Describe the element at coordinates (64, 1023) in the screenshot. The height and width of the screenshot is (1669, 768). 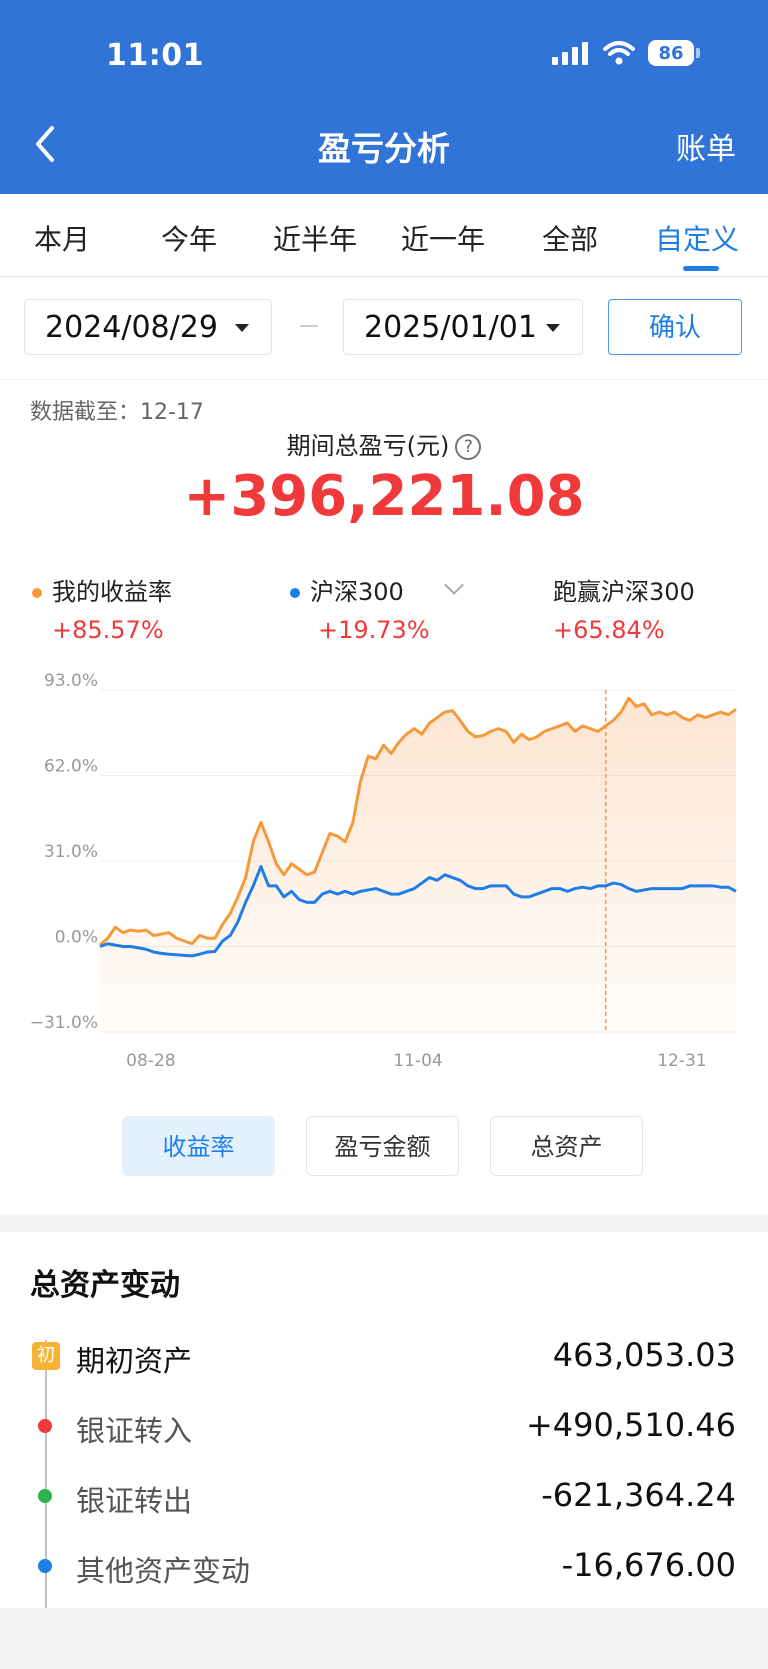
I see `y-tick-label: −31.0%` at that location.